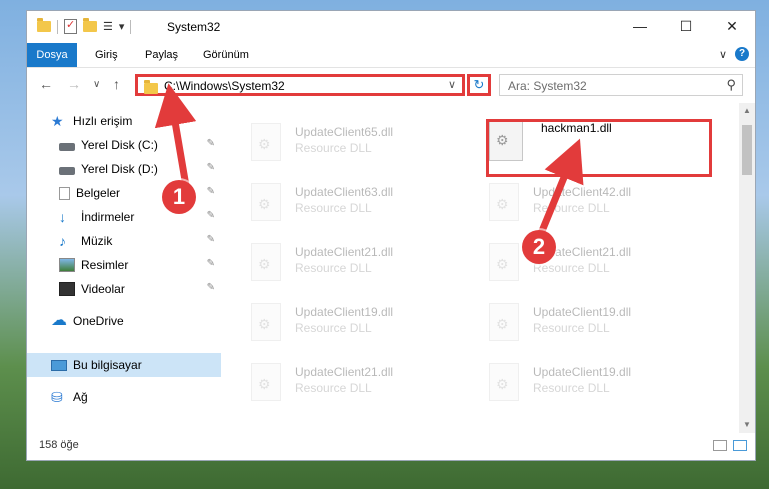 This screenshot has width=769, height=489. Describe the element at coordinates (119, 145) in the screenshot. I see `sidebar-item-label: Yerel Disk (C:)` at that location.